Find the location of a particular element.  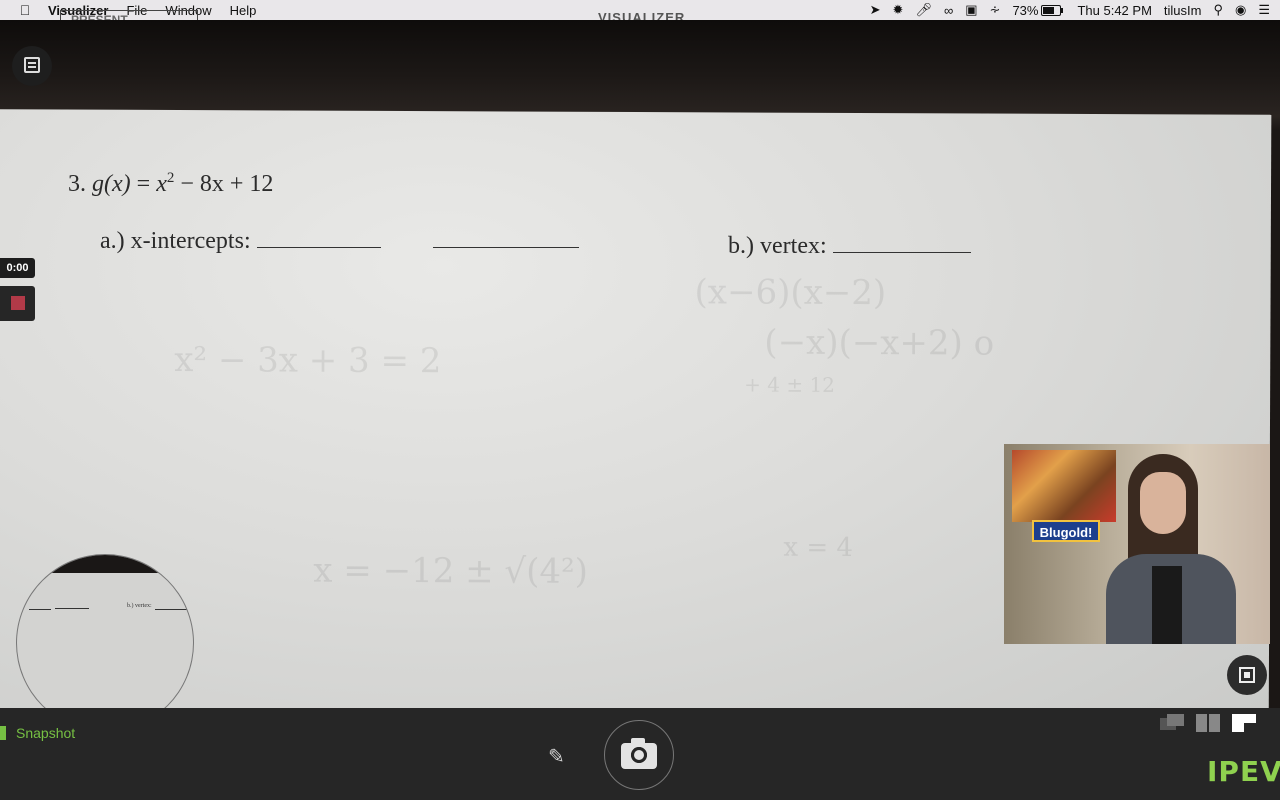

bluetooth-sun-icon: ✹ is located at coordinates (898, 10).